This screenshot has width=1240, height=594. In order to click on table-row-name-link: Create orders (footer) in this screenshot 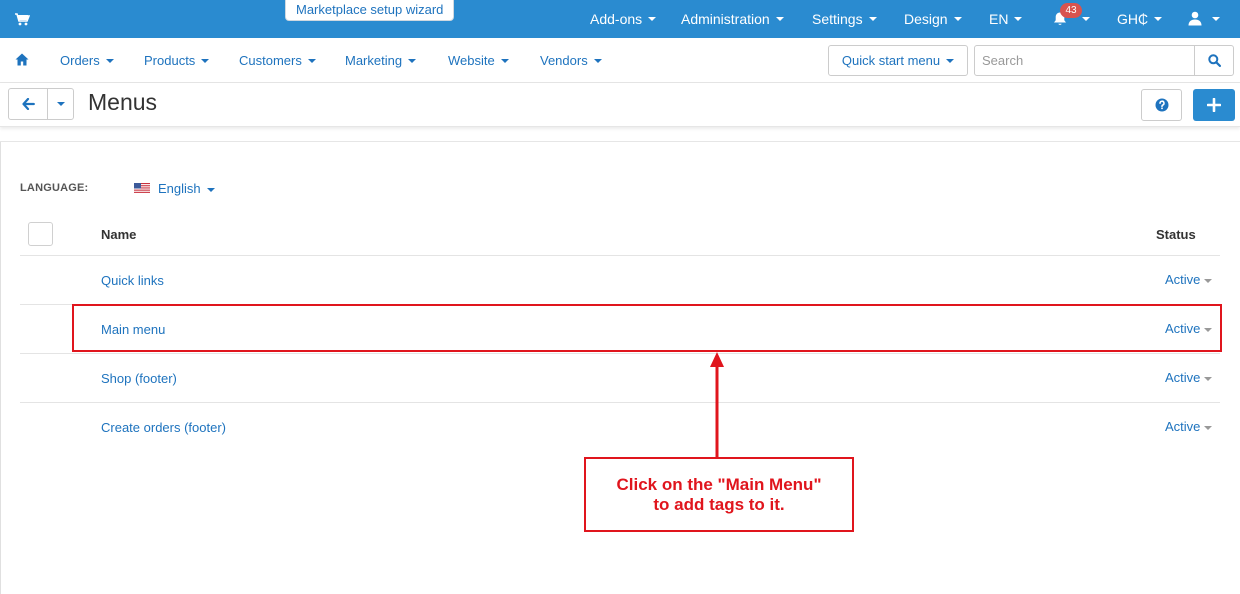, I will do `click(163, 427)`.